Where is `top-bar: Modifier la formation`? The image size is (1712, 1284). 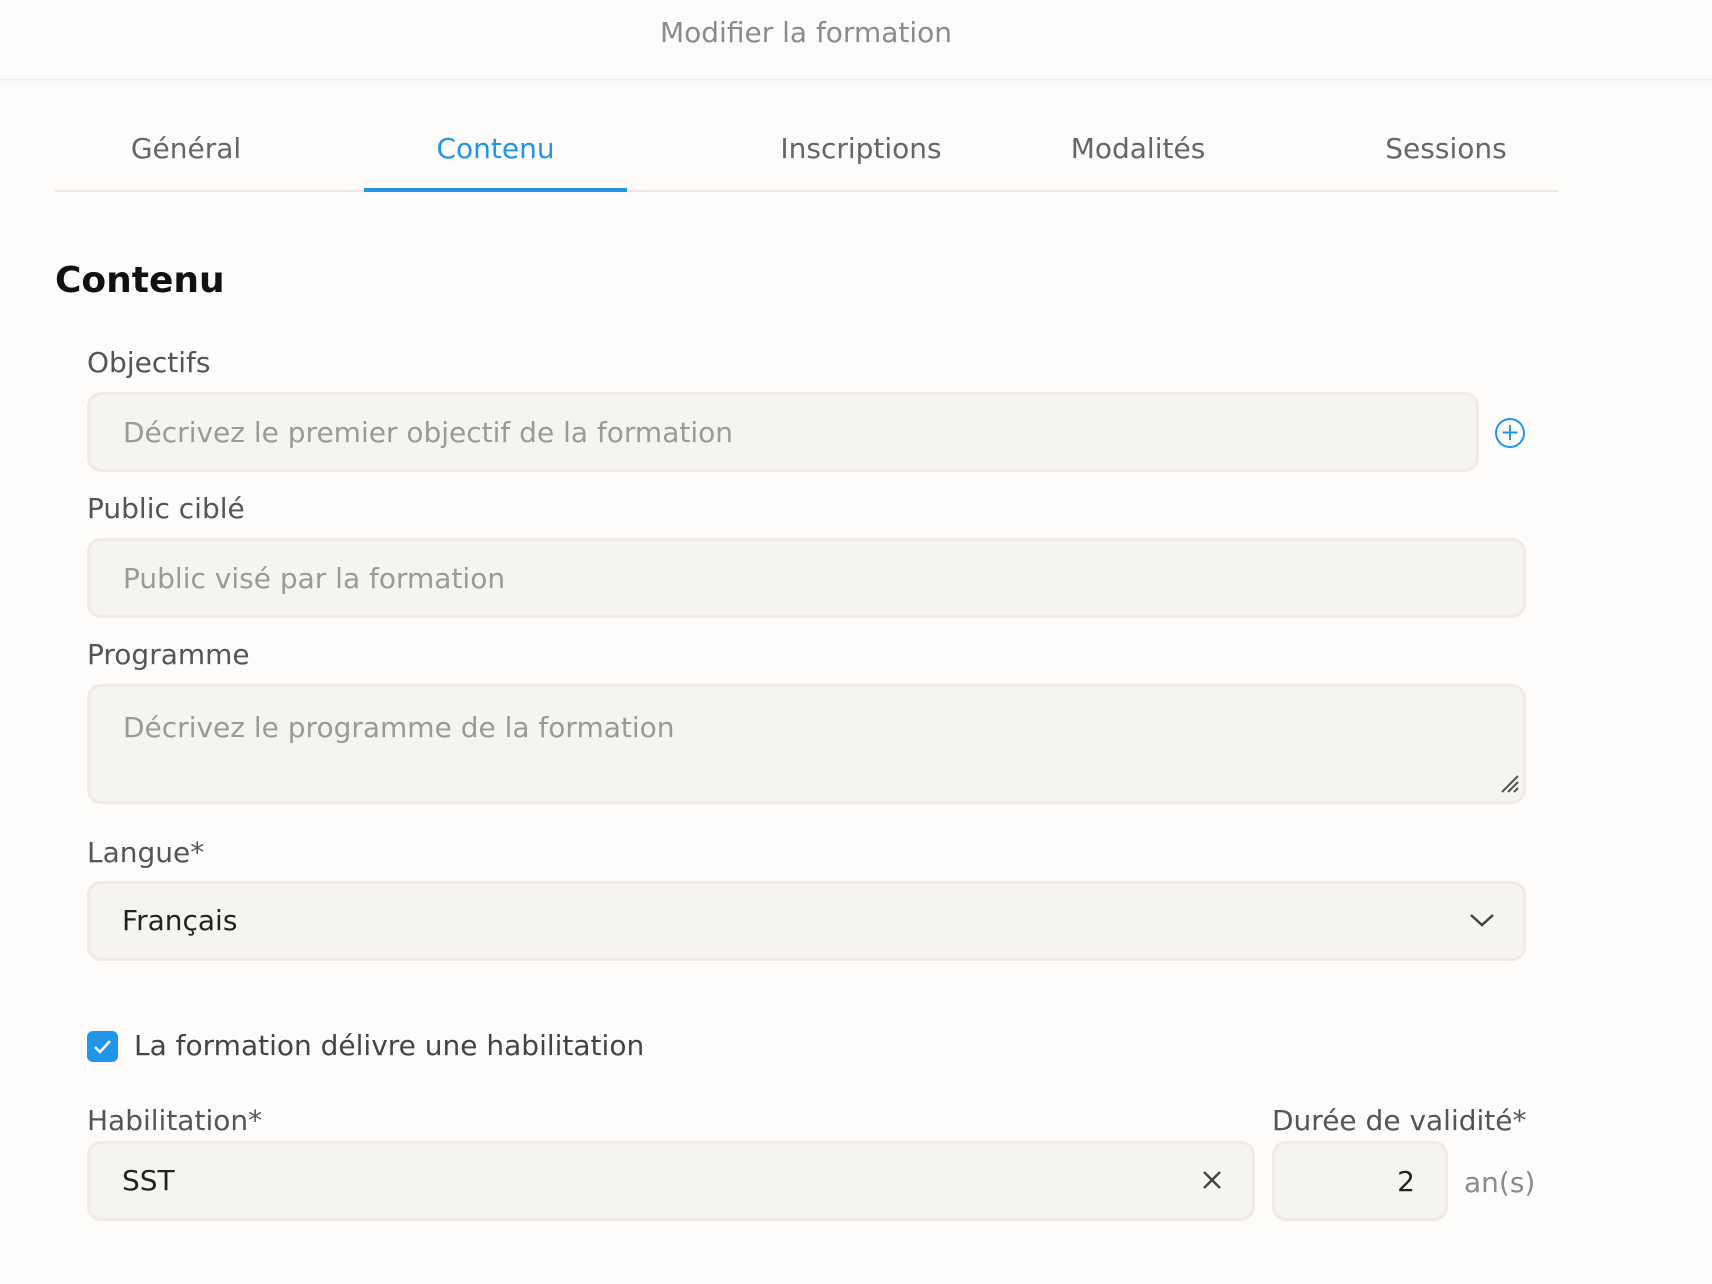 top-bar: Modifier la formation is located at coordinates (856, 40).